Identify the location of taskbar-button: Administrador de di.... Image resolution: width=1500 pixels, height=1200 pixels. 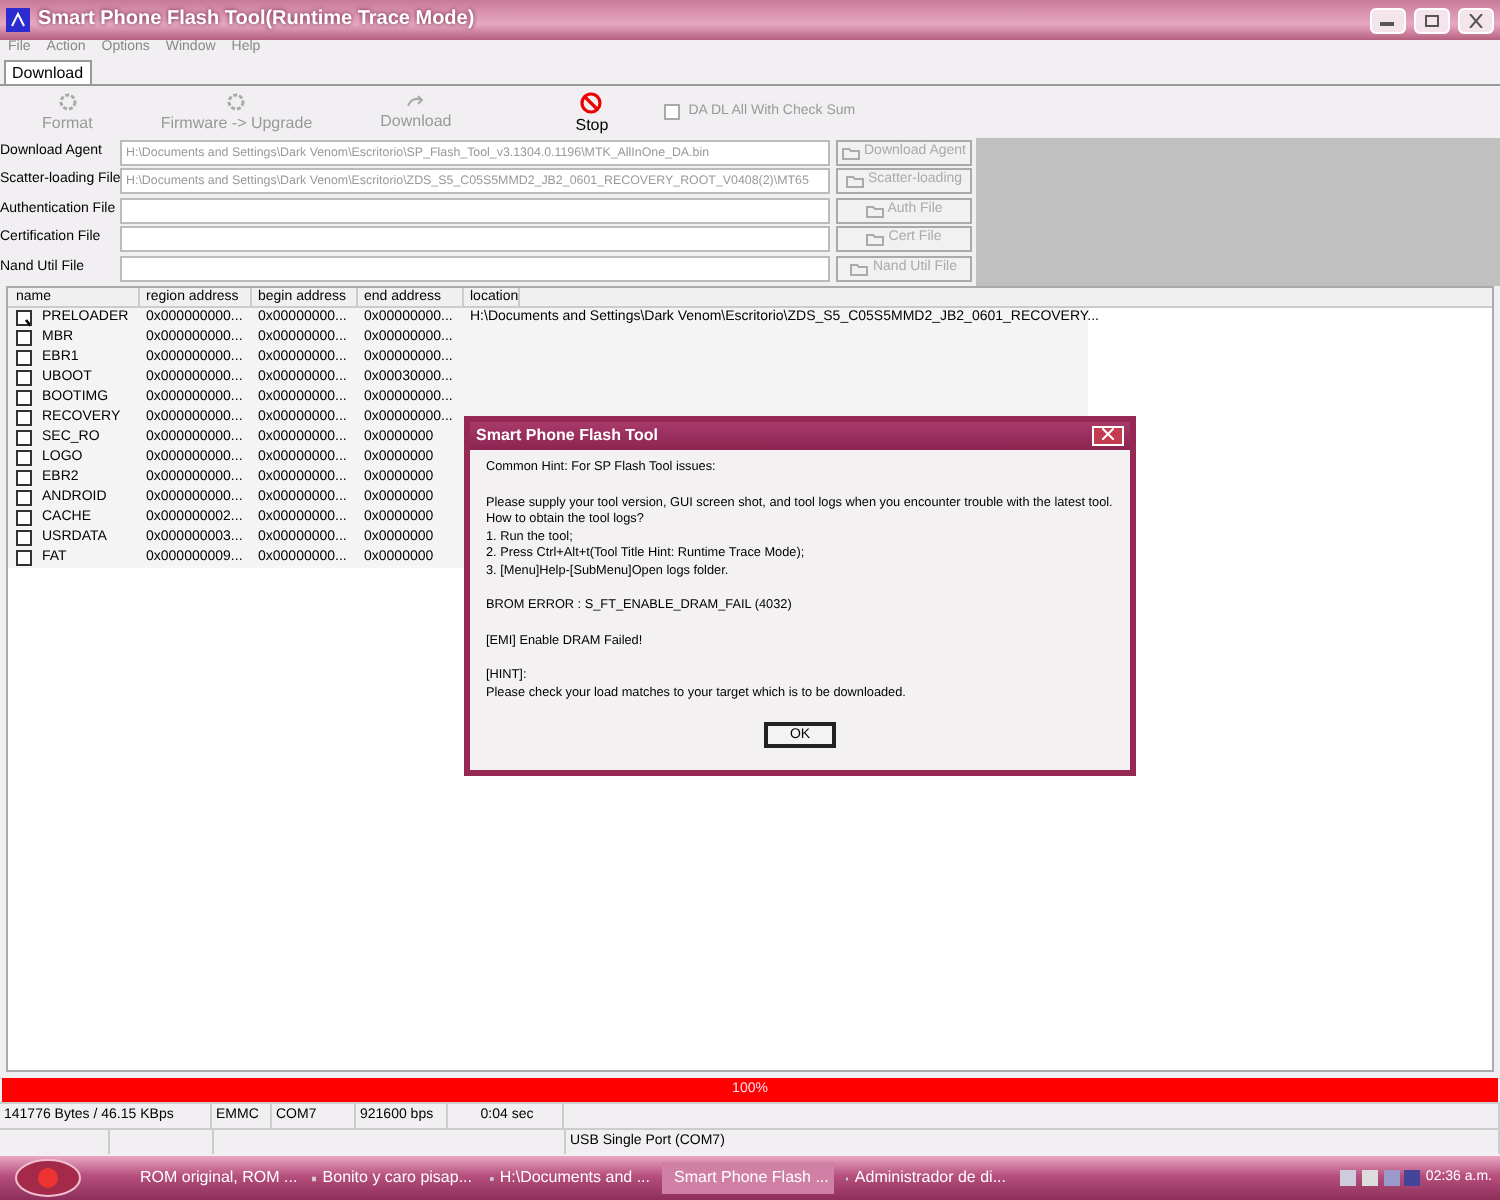
(926, 1178).